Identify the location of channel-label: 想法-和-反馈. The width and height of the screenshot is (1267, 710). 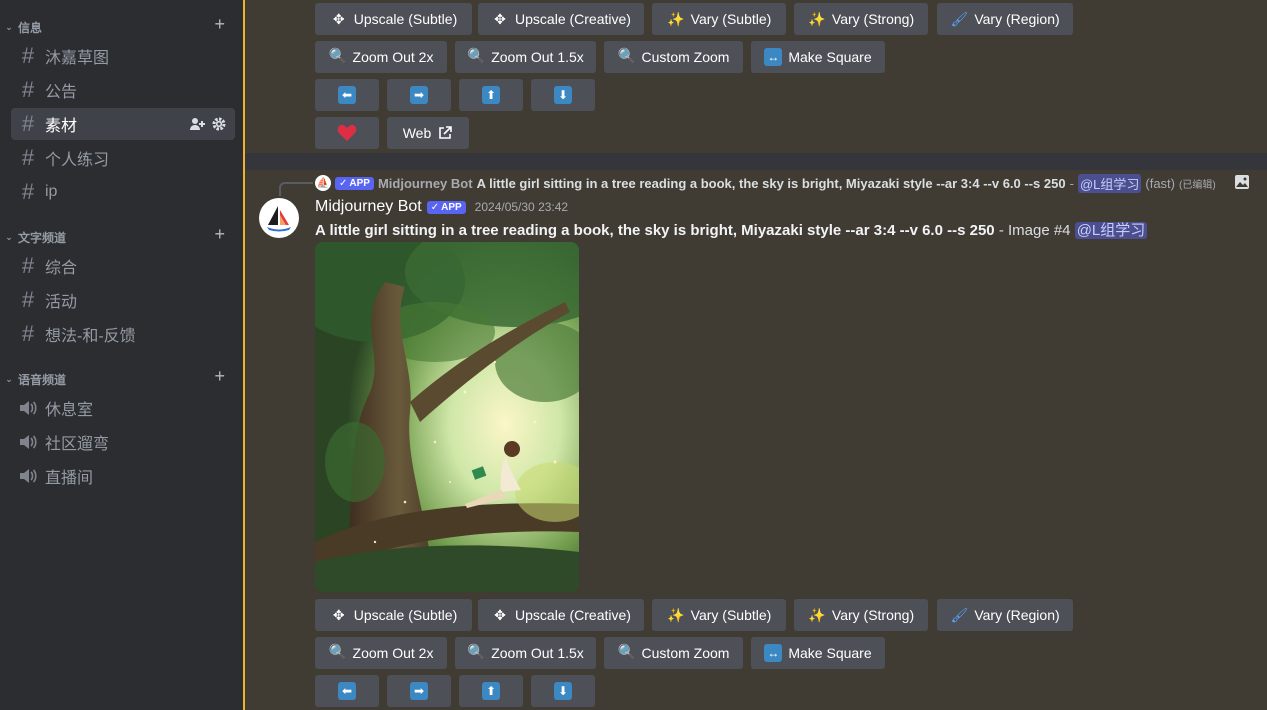
(90, 336).